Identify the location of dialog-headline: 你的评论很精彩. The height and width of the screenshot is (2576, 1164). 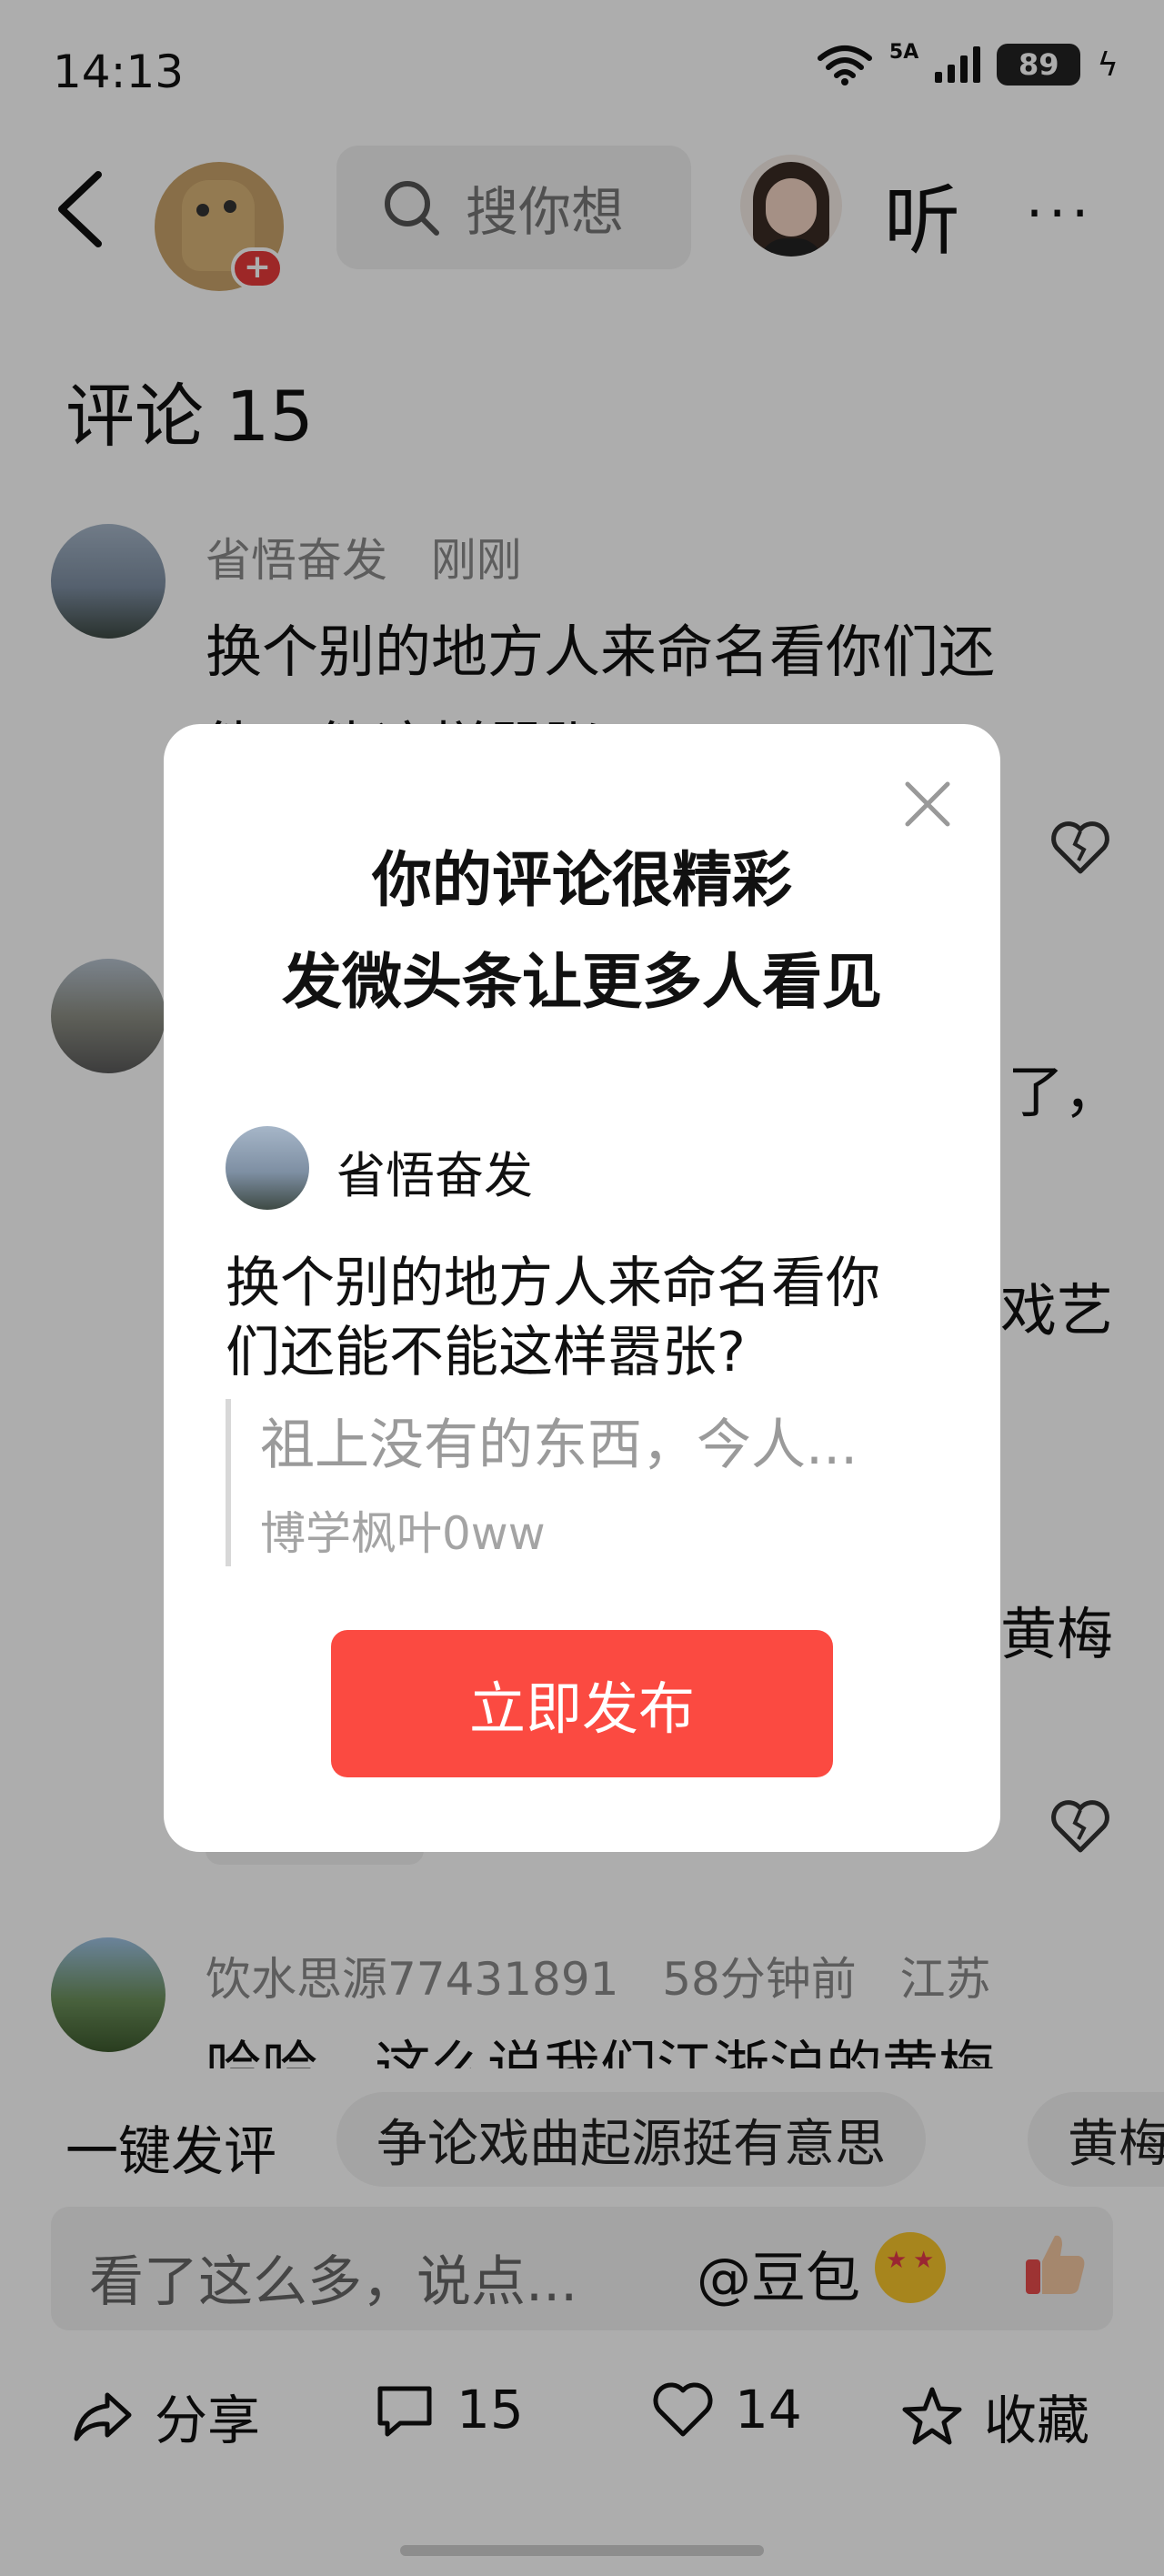
(582, 880).